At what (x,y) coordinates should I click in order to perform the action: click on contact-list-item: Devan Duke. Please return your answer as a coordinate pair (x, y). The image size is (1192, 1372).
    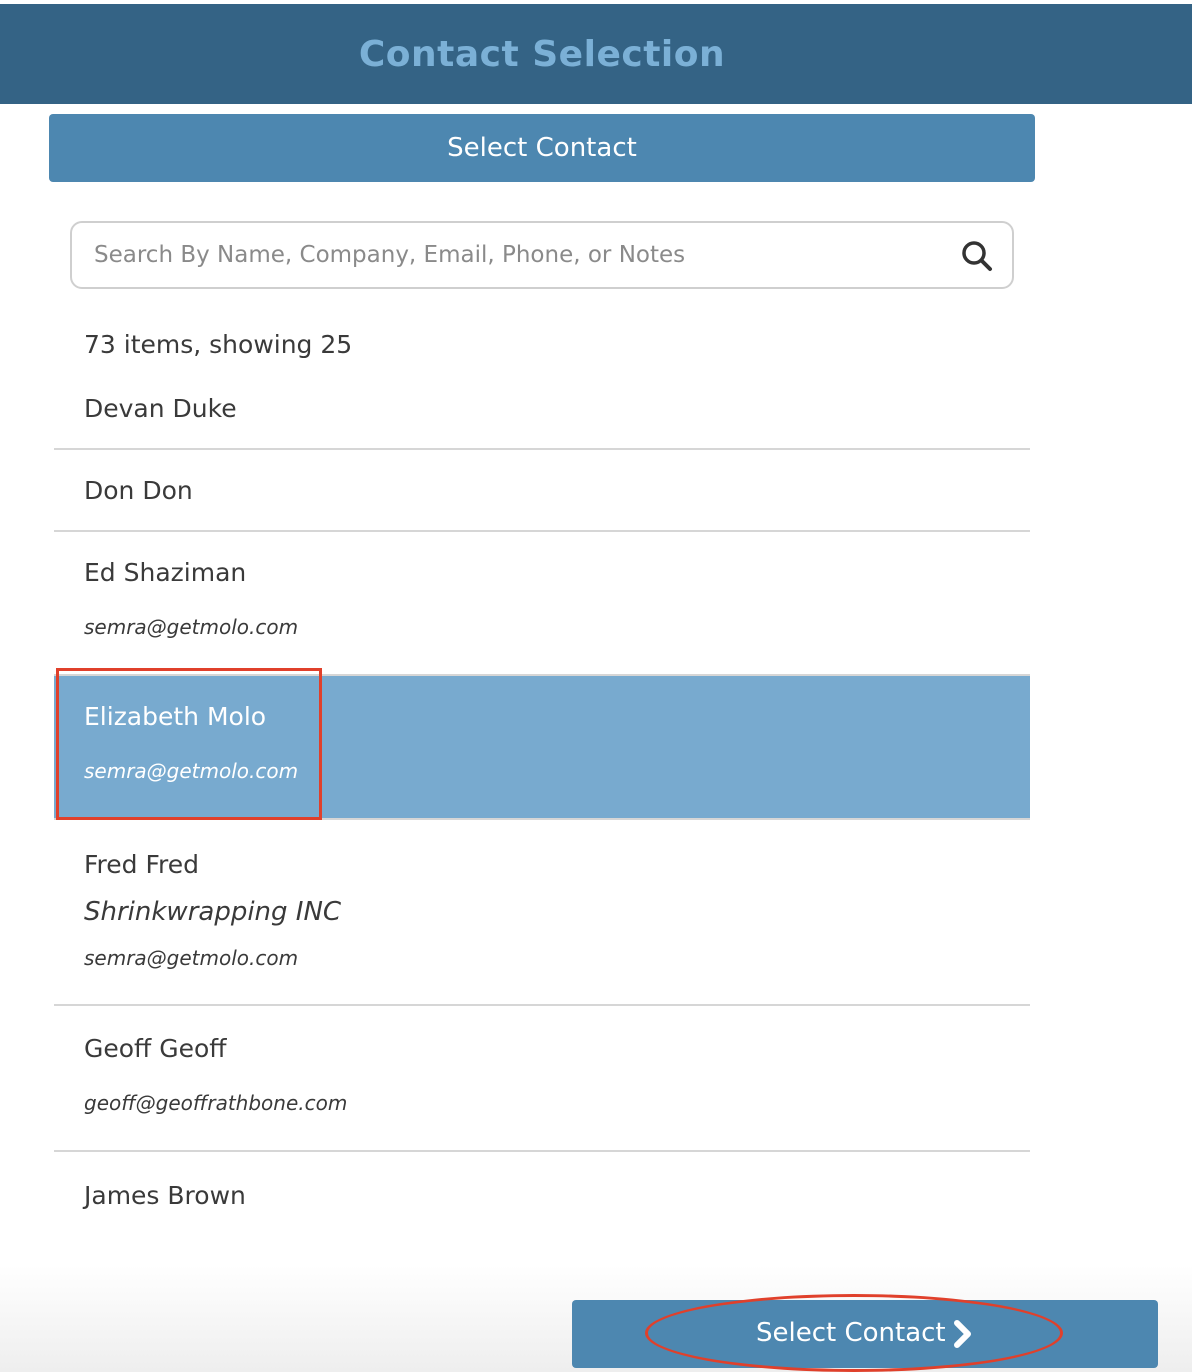
    Looking at the image, I should click on (542, 414).